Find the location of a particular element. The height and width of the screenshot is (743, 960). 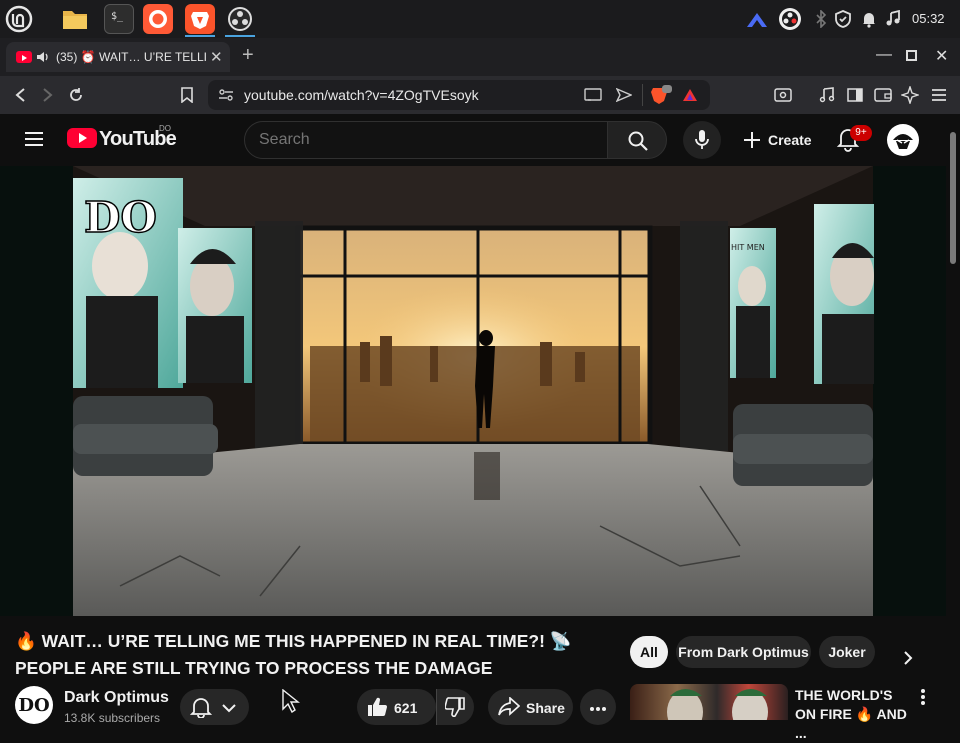

brave-rewards-icon is located at coordinates (690, 97).